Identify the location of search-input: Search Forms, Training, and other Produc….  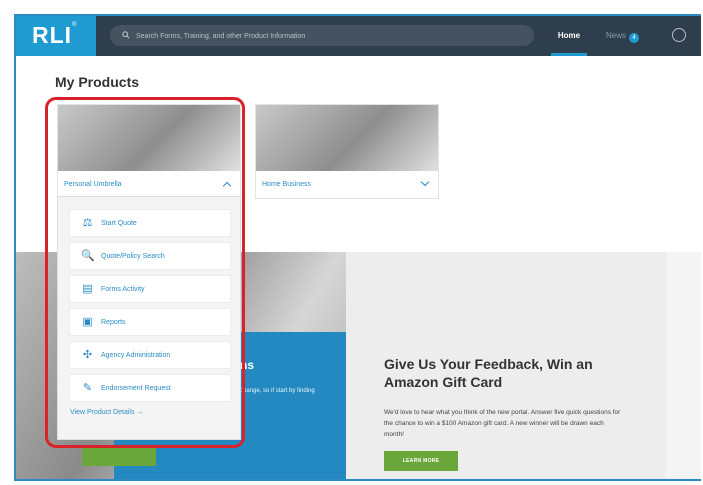
(322, 35).